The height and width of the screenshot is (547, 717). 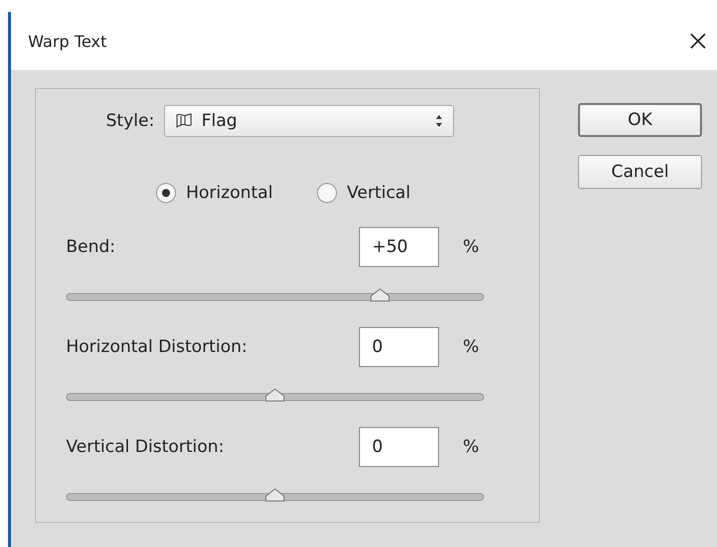 I want to click on slider-label: Horizontal Distortion:, so click(x=157, y=347).